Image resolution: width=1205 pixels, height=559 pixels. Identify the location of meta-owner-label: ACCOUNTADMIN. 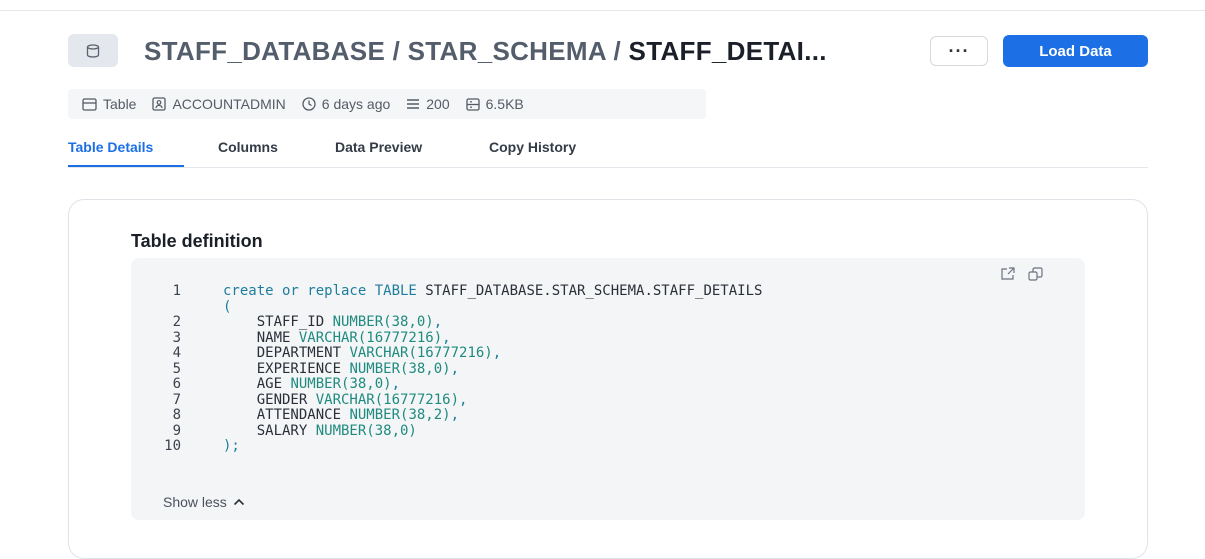
(229, 104).